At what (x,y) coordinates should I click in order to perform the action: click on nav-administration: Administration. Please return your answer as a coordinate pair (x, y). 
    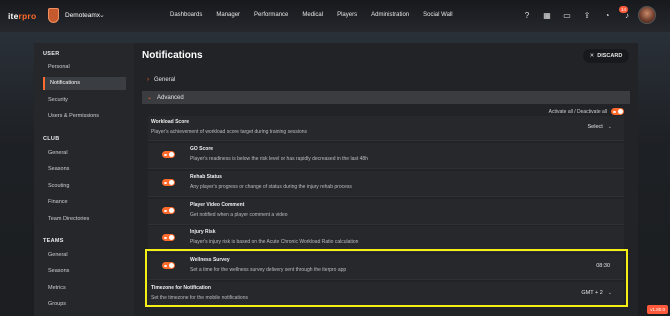
    Looking at the image, I should click on (390, 15).